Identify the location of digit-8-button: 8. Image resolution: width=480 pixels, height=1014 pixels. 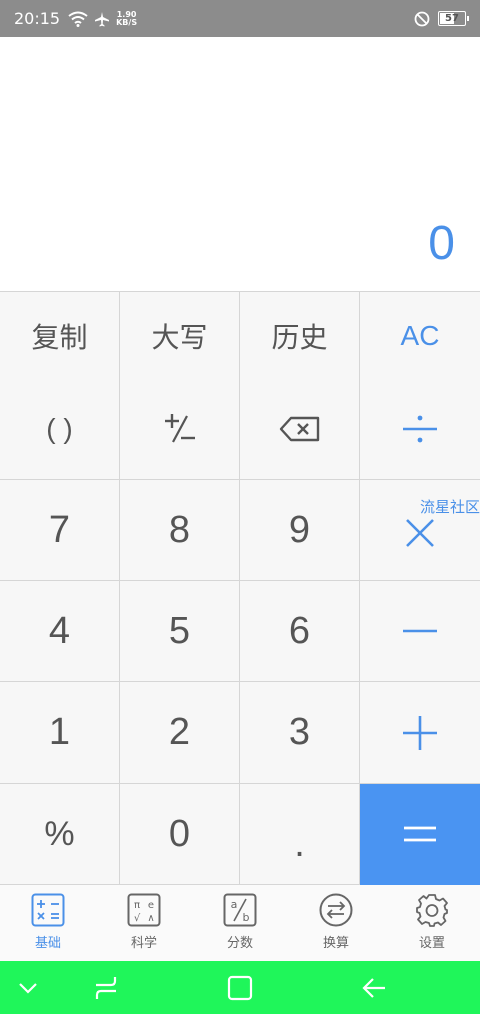
(180, 530).